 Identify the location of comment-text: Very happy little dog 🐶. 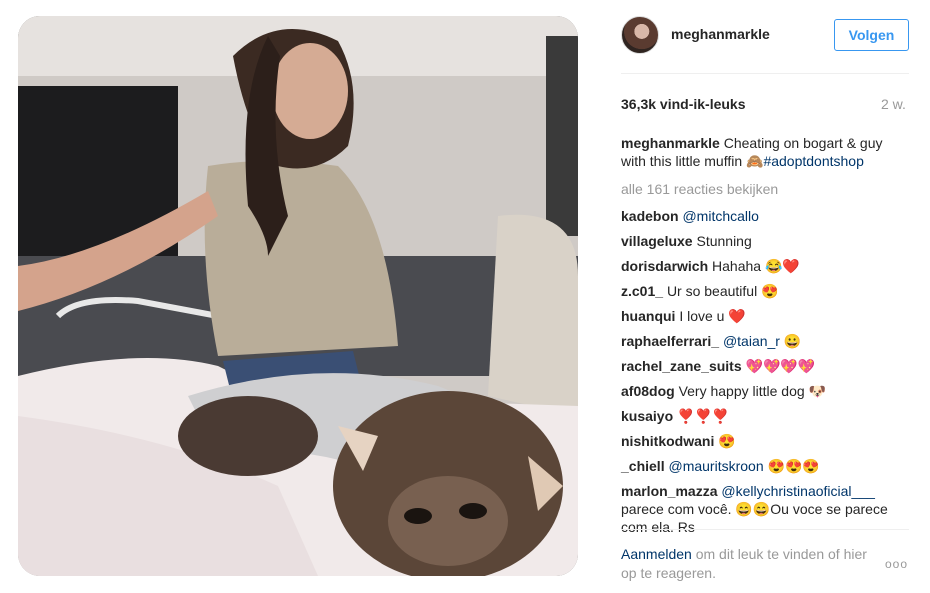
(752, 391).